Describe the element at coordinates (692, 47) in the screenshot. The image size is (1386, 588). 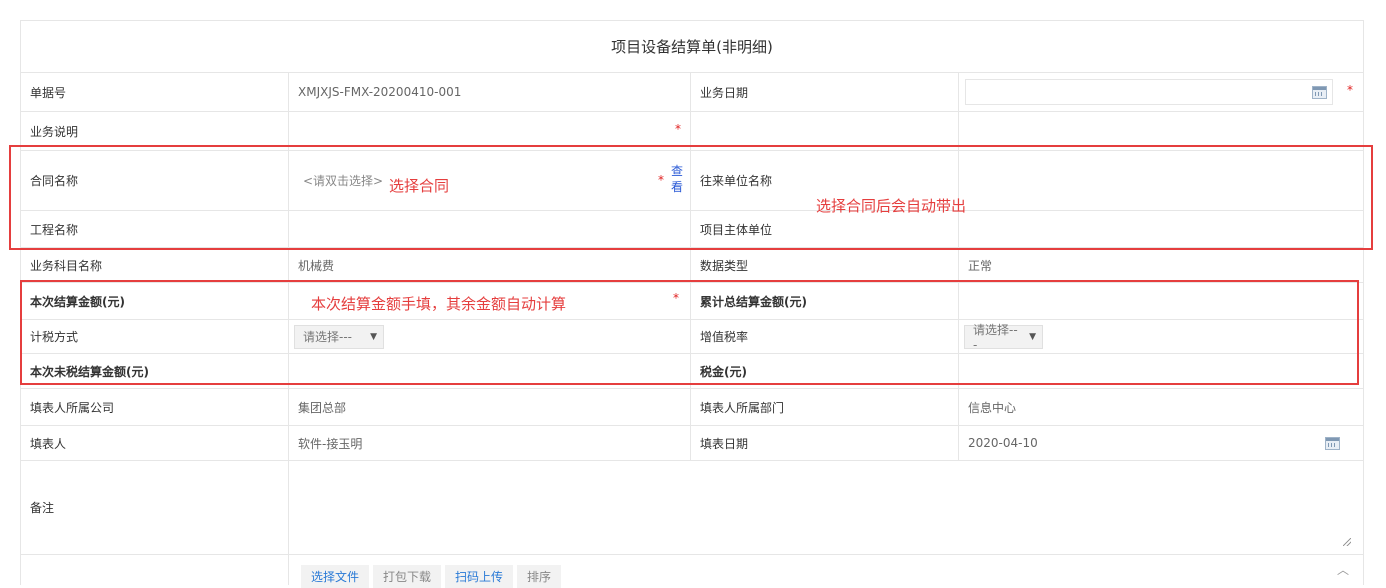
I see `form-title: 项目设备结算单(非明细)` at that location.